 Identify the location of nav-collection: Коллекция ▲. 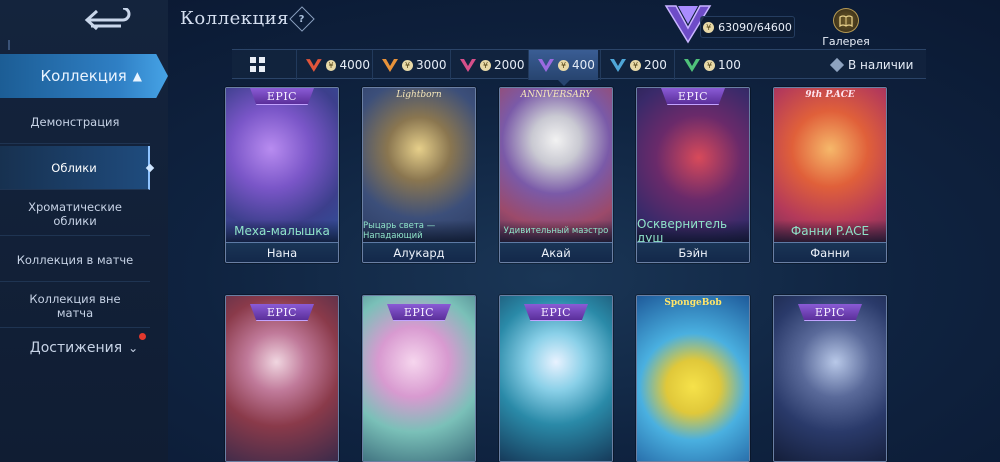
(84, 76).